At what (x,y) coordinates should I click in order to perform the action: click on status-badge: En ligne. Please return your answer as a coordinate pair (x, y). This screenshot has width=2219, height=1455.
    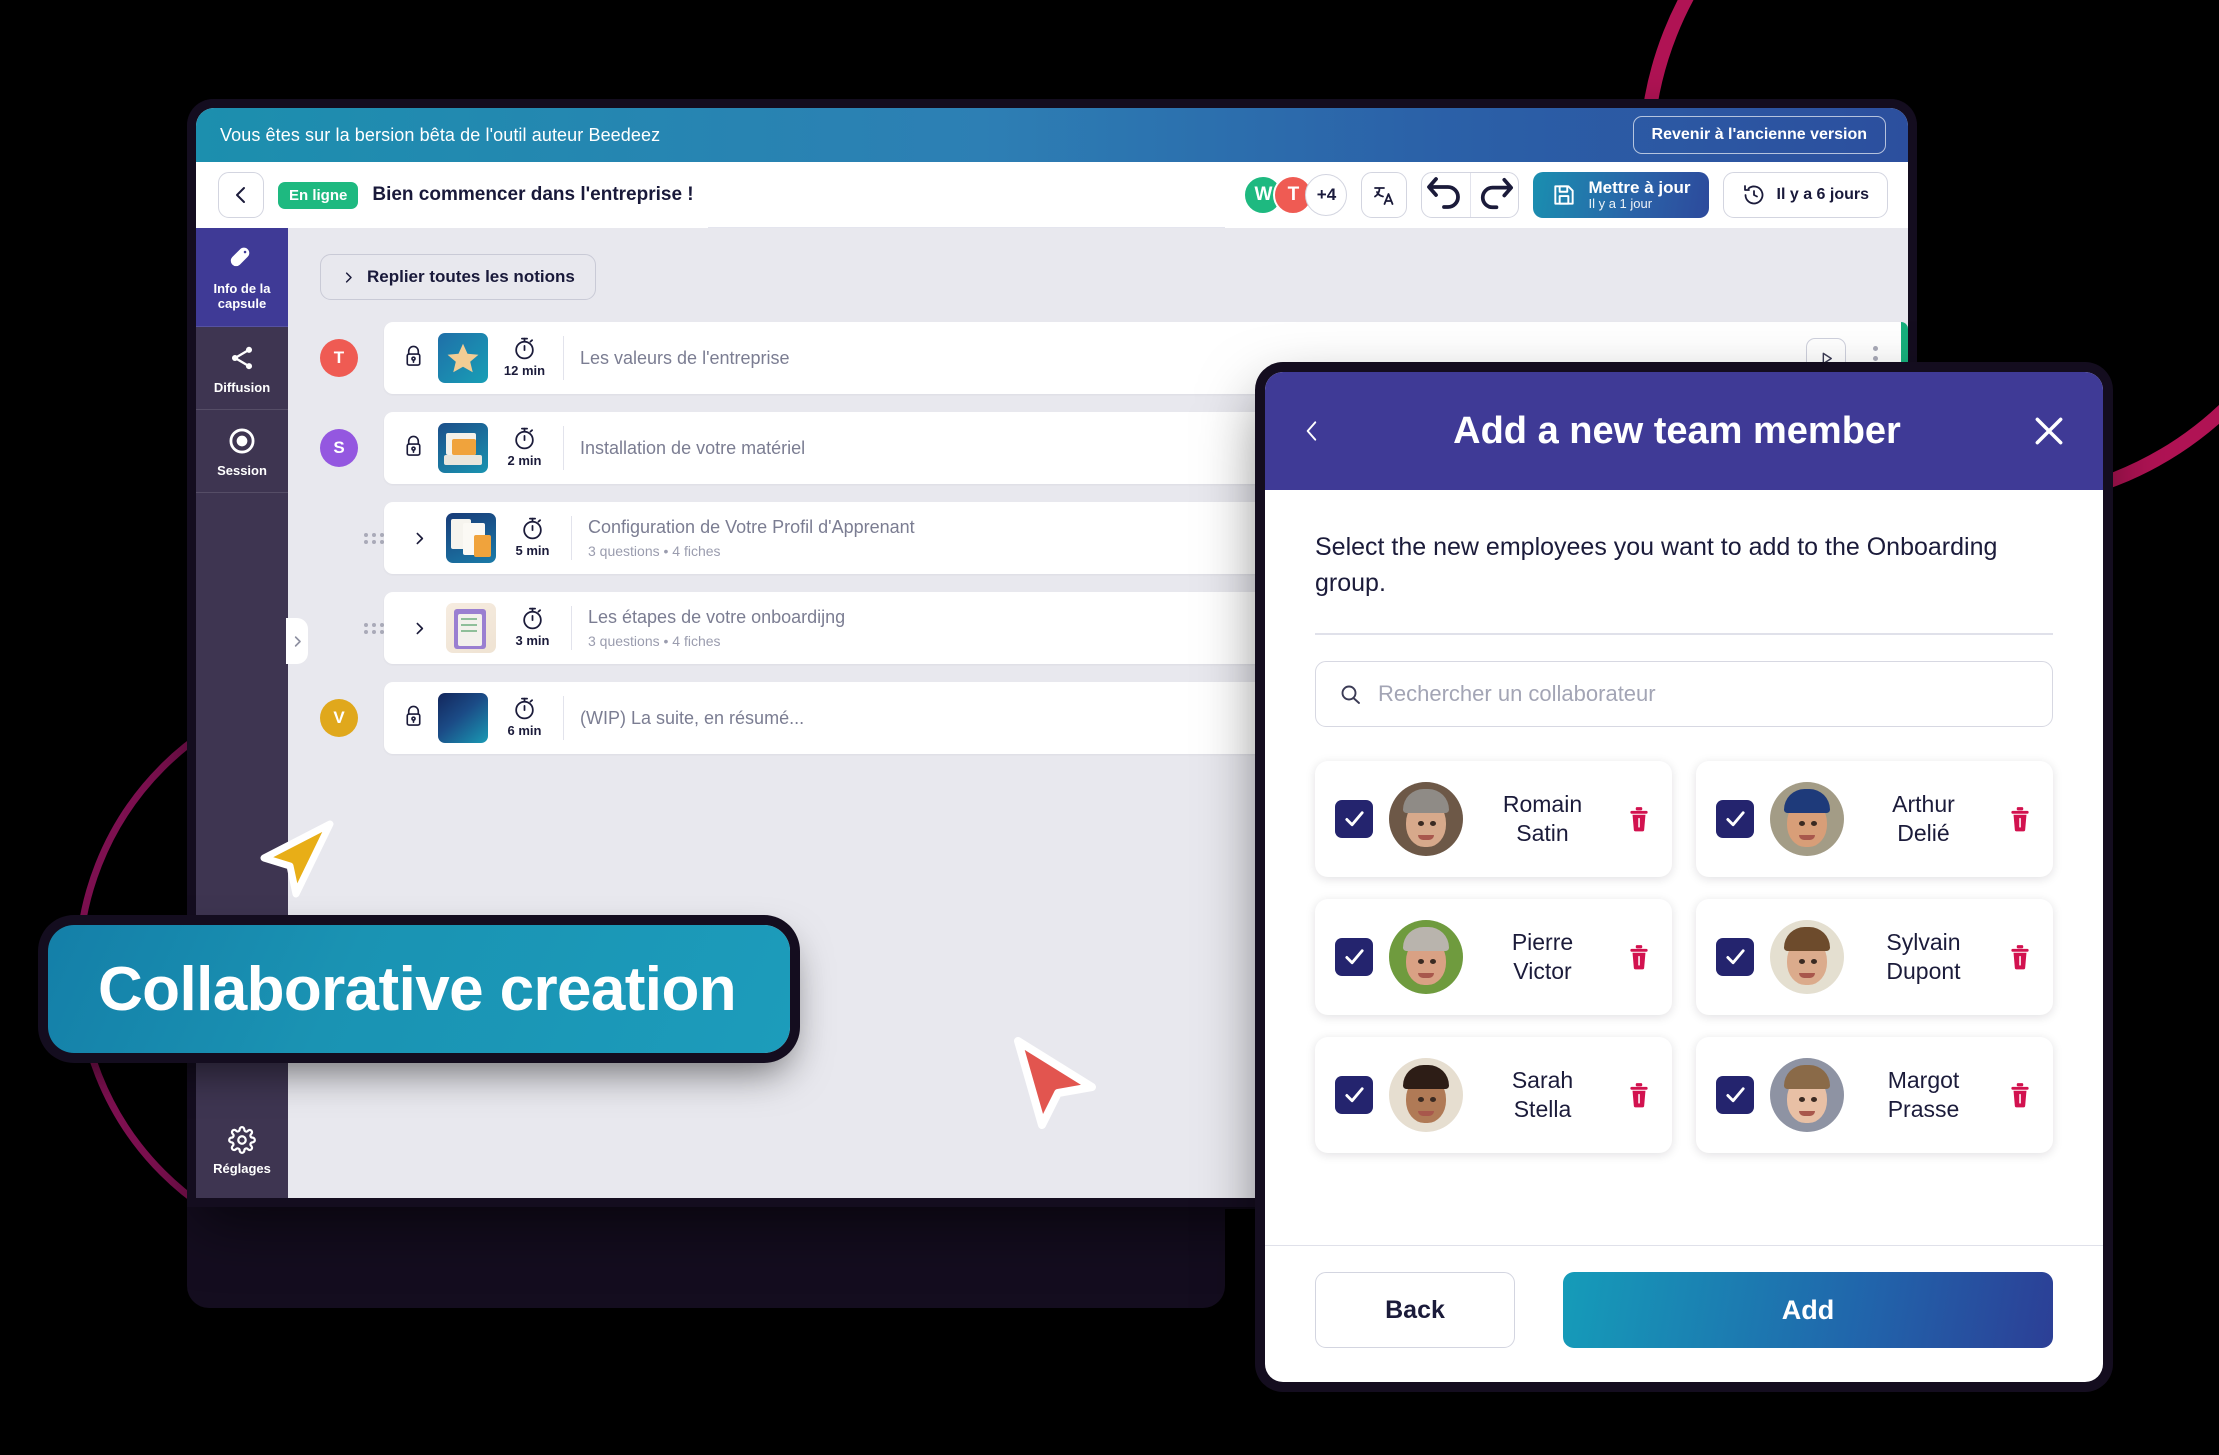
    Looking at the image, I should click on (318, 195).